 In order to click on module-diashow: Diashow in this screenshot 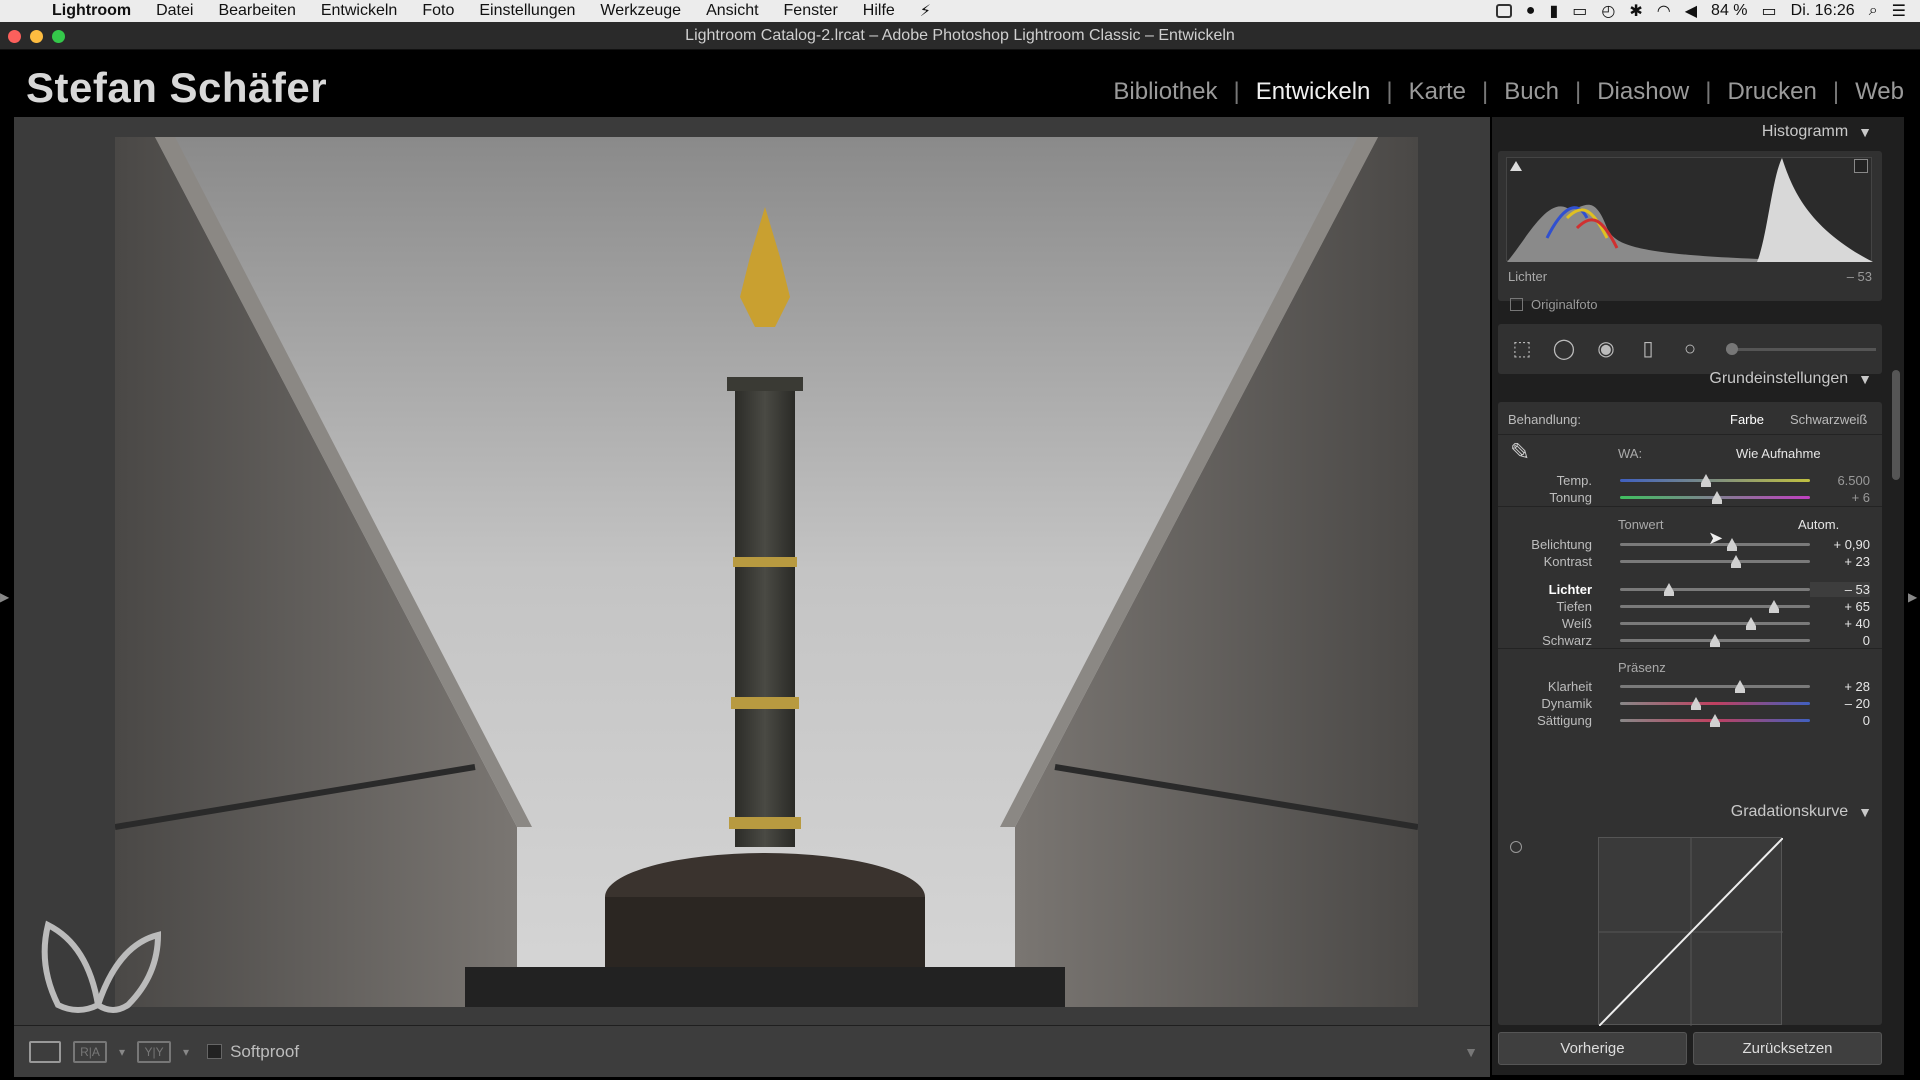, I will do `click(1643, 92)`.